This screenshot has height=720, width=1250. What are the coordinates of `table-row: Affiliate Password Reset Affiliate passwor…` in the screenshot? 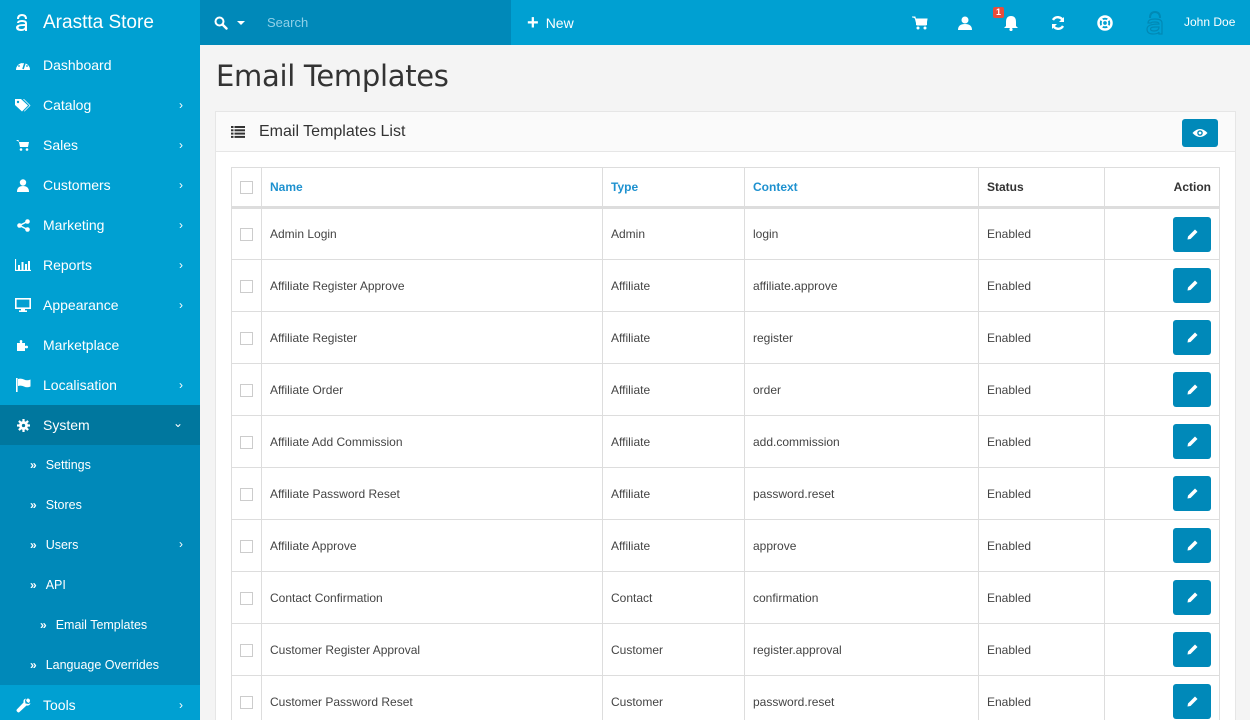 It's located at (725, 493).